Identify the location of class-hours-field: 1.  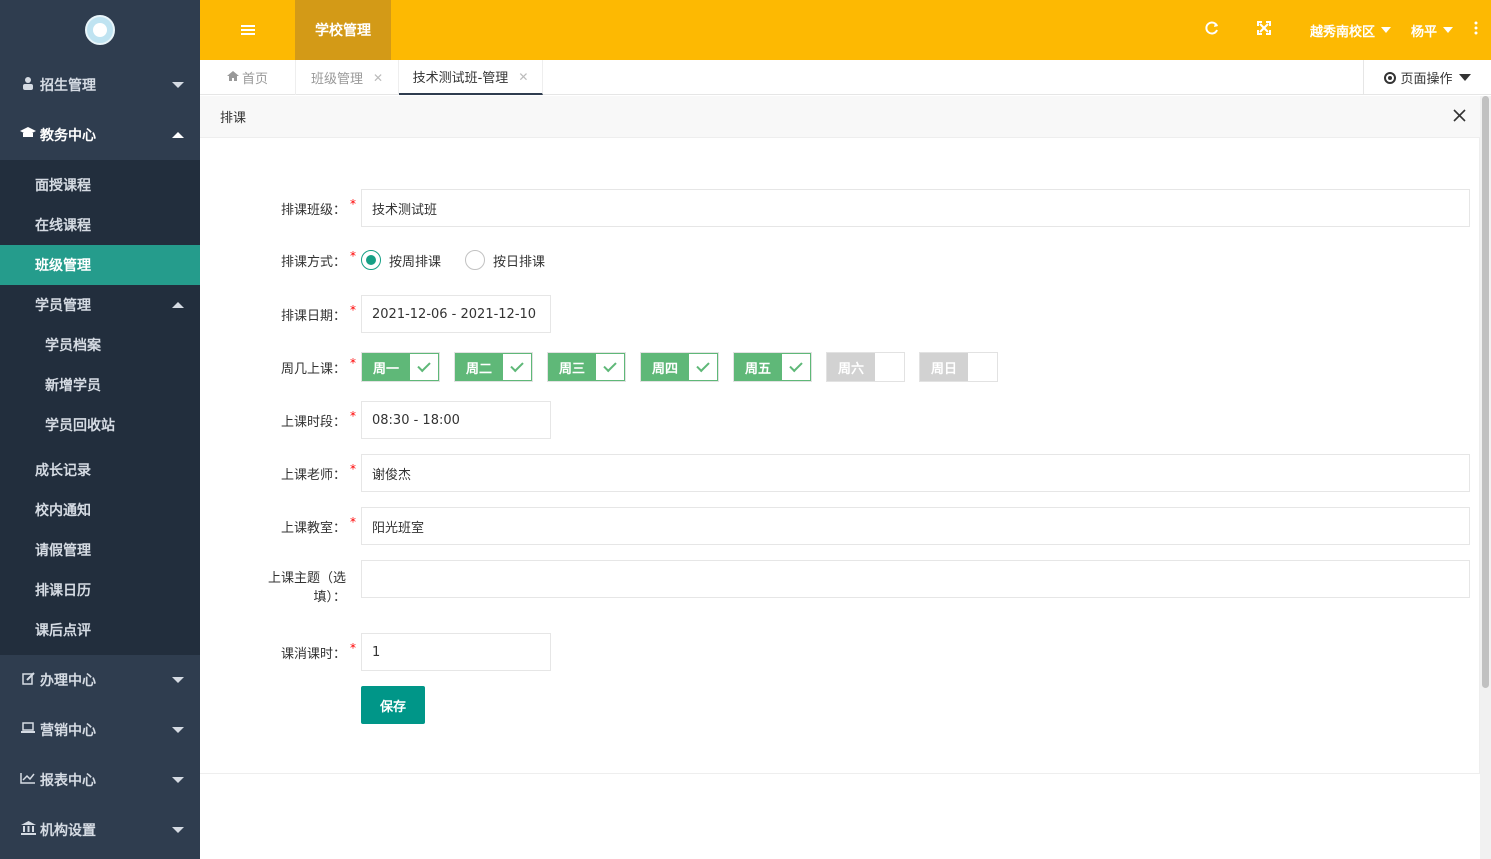
(456, 652).